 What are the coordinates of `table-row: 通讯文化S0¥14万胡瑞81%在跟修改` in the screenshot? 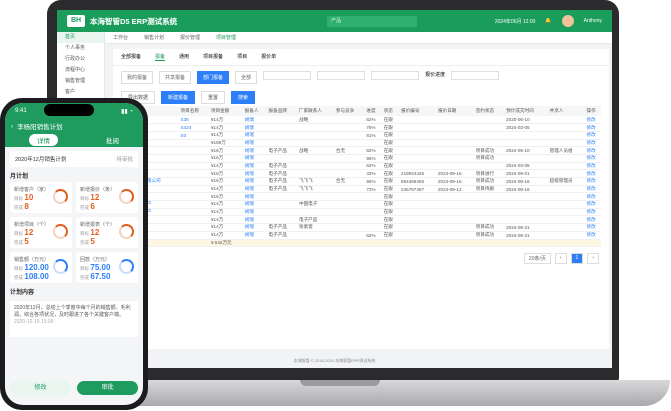 It's located at (361, 135).